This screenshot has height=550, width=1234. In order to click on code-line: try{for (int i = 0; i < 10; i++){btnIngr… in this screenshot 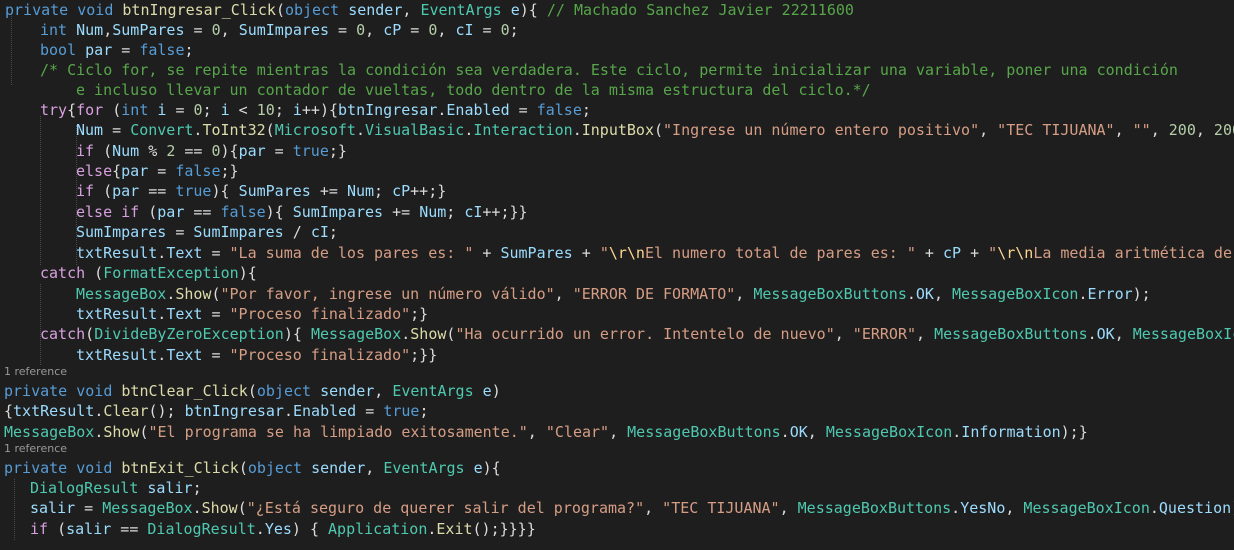, I will do `click(315, 110)`.